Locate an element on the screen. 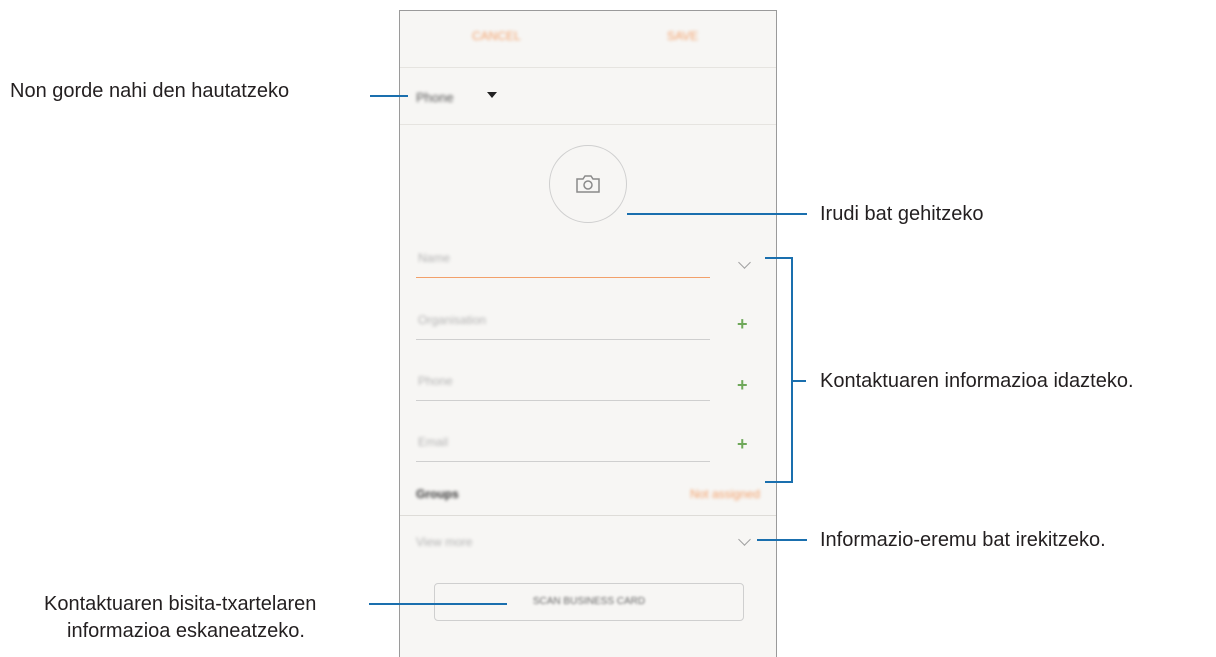  email-field: Email is located at coordinates (563, 444).